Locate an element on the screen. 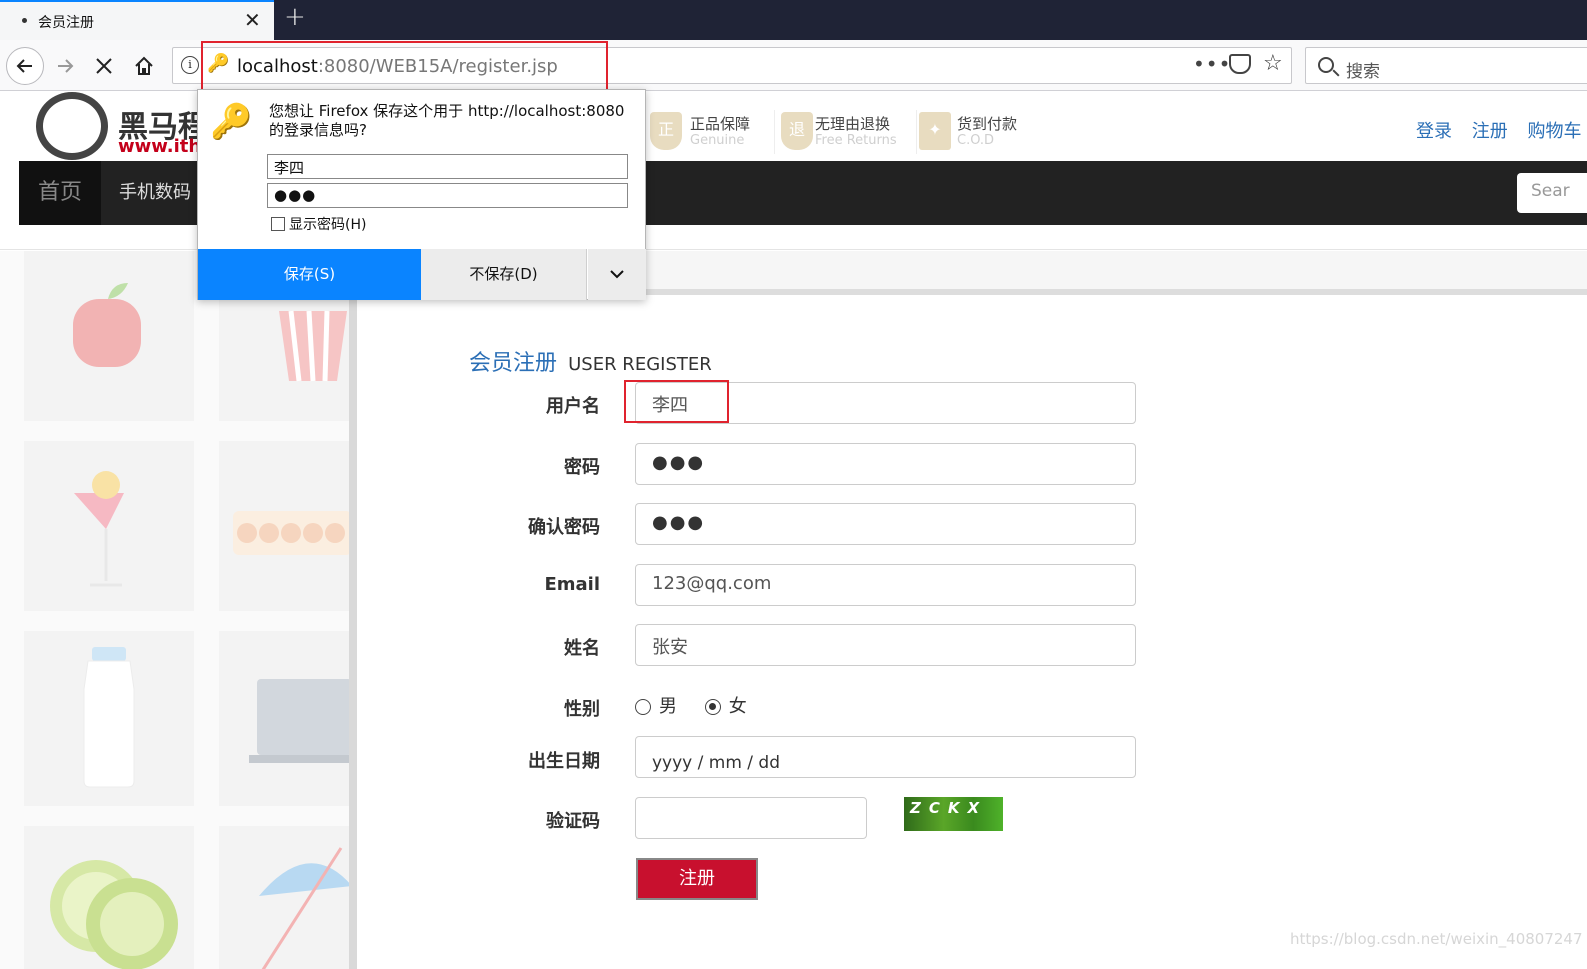  tile-cocktail is located at coordinates (109, 526).